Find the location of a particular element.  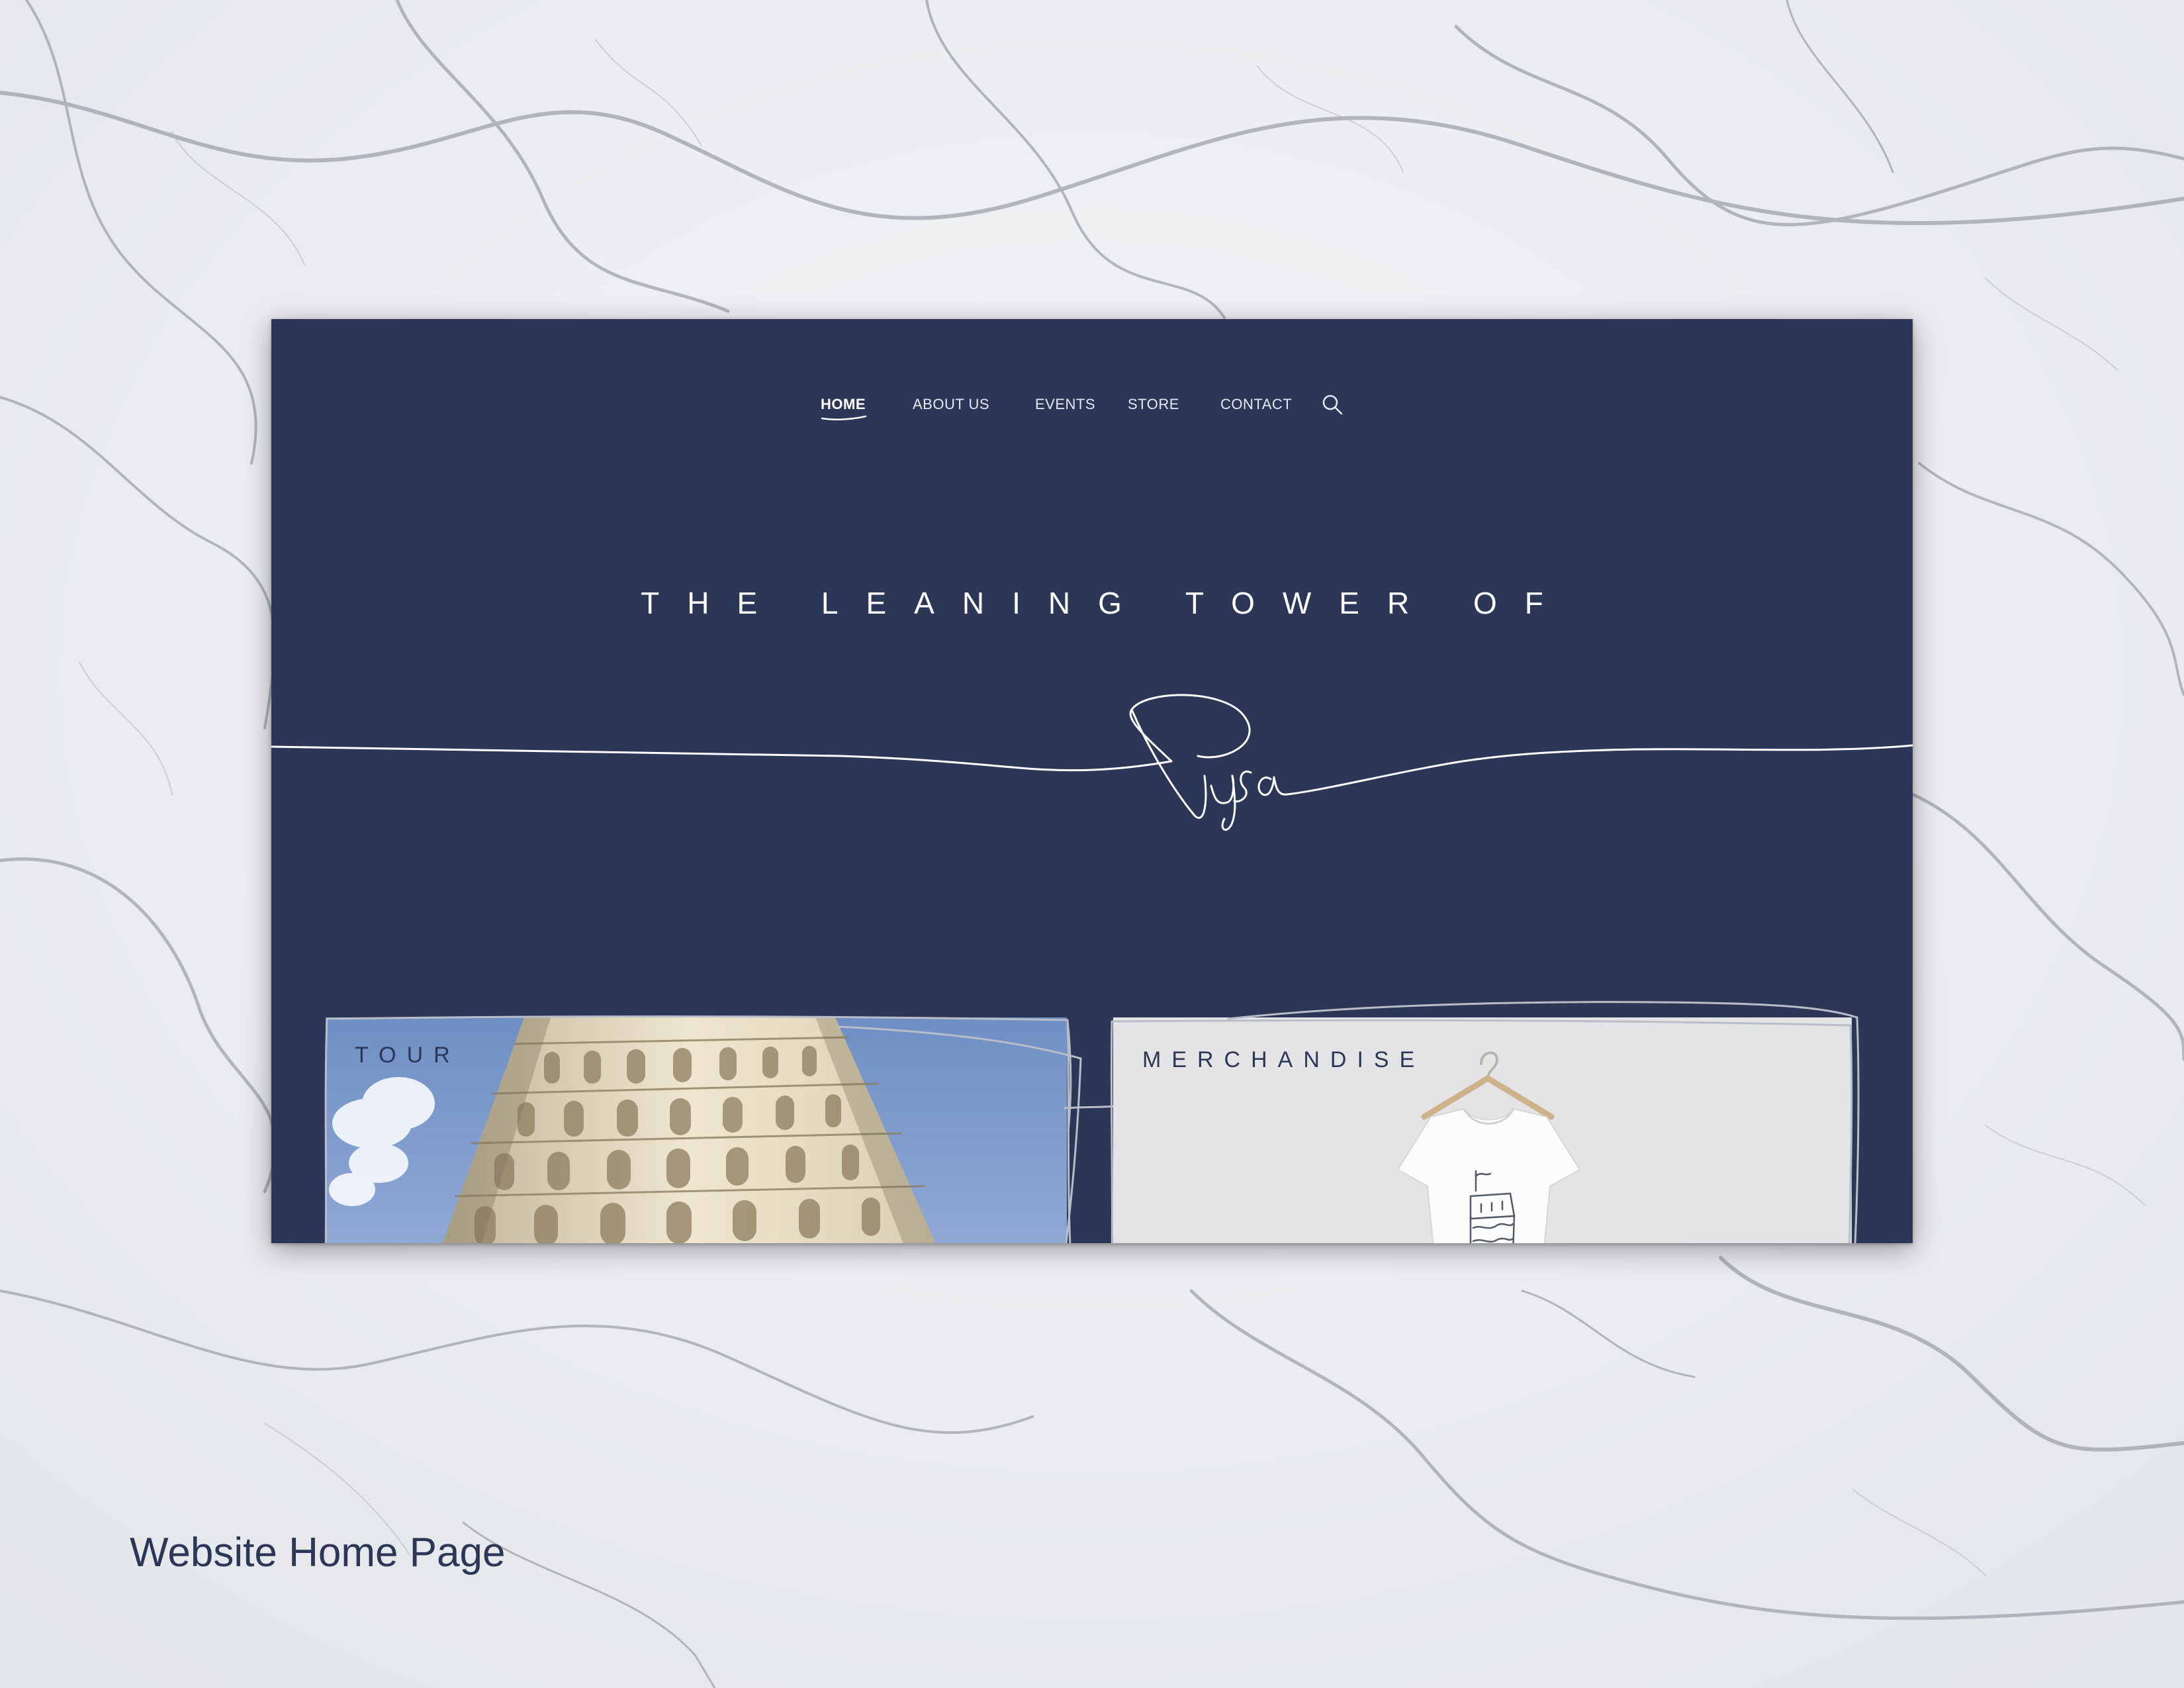

merchandise-label: MERCHANDISE is located at coordinates (1284, 1059).